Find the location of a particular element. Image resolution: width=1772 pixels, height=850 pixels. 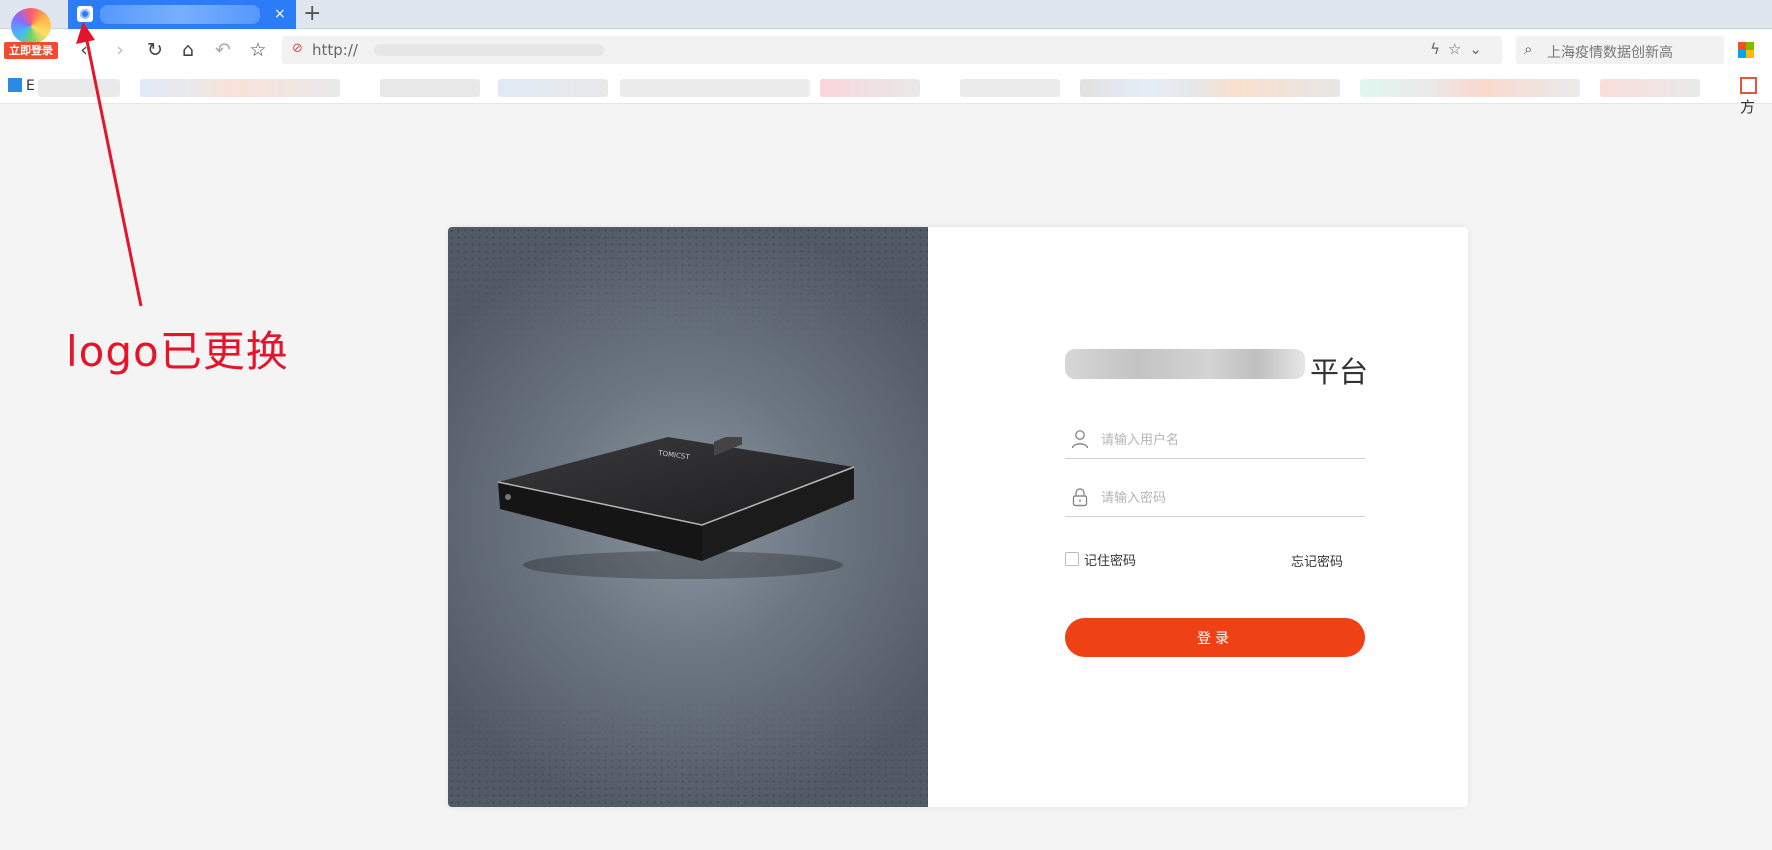

browser-toolbar: ‹ › ↻ ⌂ ↶ ☆ ⊘ http:// ϟ☆⌄ ⌕ 上海疫情数据创新高 is located at coordinates (886, 50).